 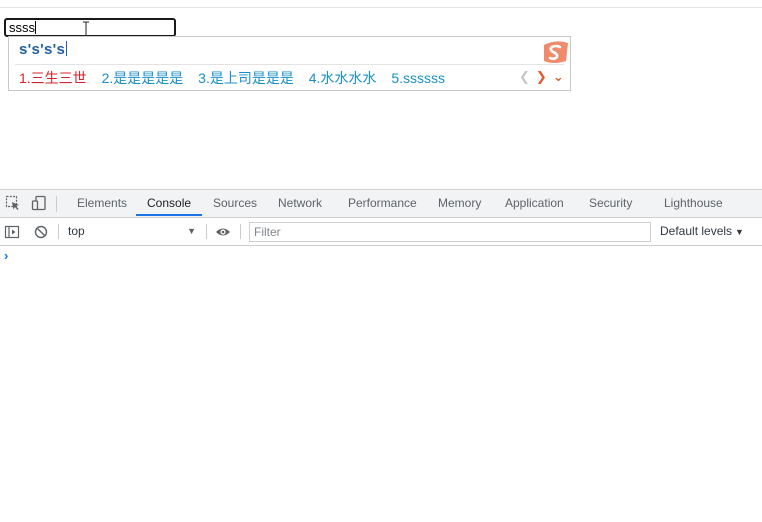 I want to click on ime-next-page-icon: ❯, so click(x=541, y=76).